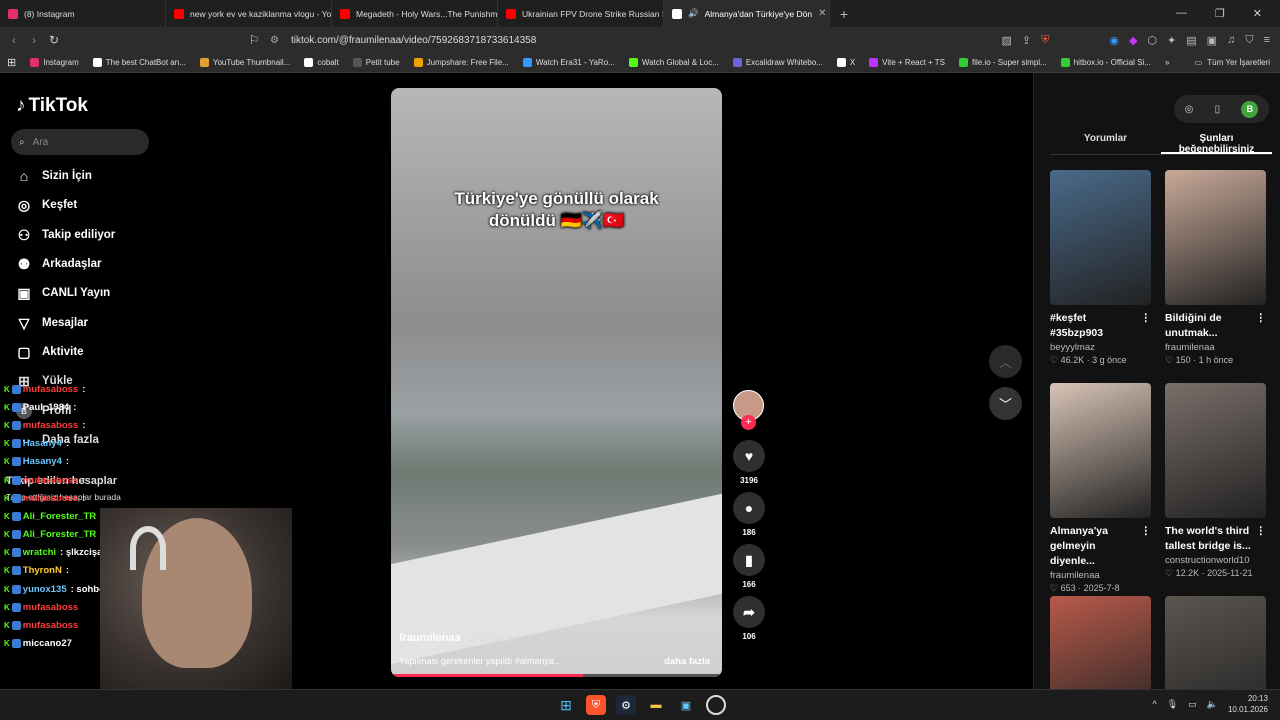 The height and width of the screenshot is (720, 1280). I want to click on bookmark-page-icon: ⚐, so click(254, 40).